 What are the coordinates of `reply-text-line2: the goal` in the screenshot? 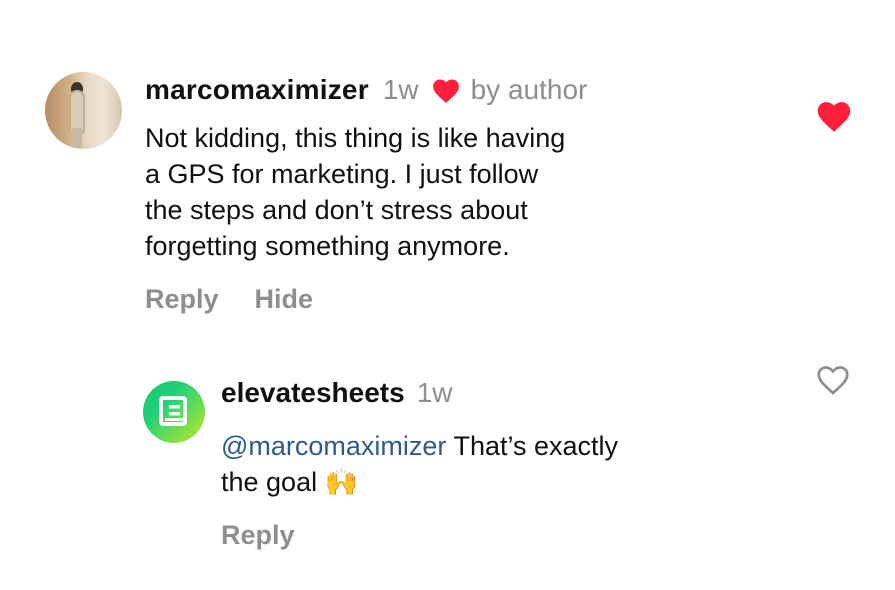 It's located at (269, 482).